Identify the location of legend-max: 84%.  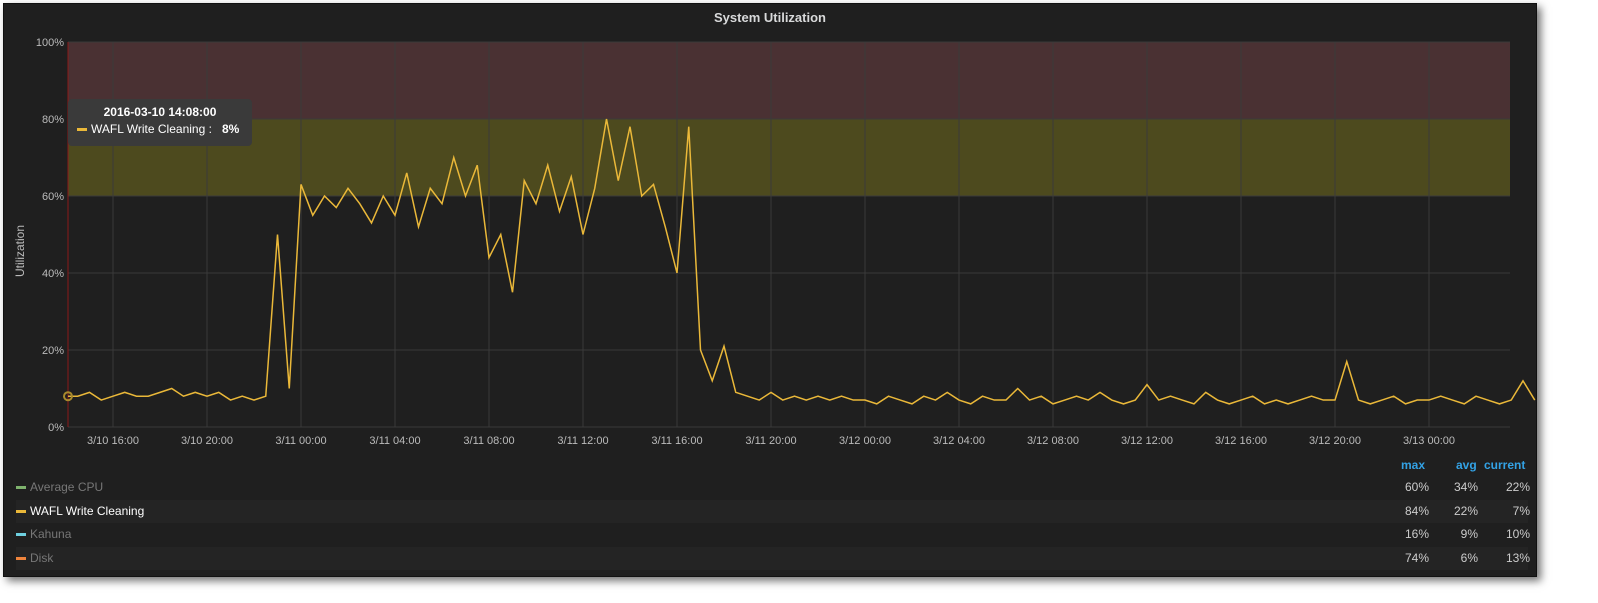
(1416, 510).